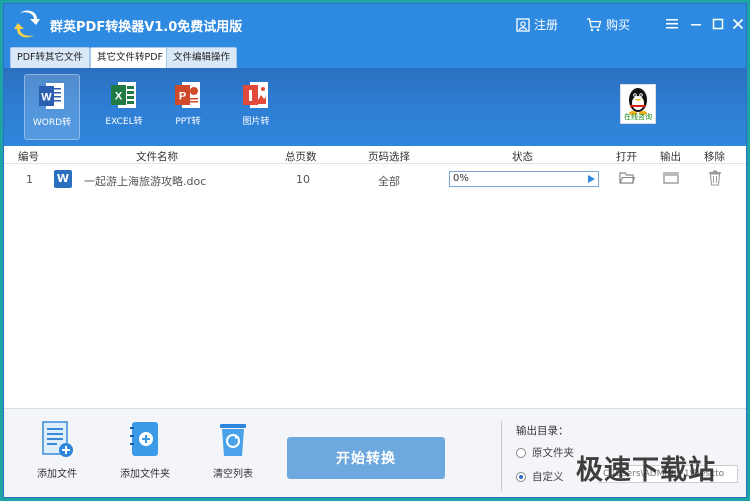 The width and height of the screenshot is (750, 501). What do you see at coordinates (233, 474) in the screenshot?
I see `clear-list-label: 清空列表` at bounding box center [233, 474].